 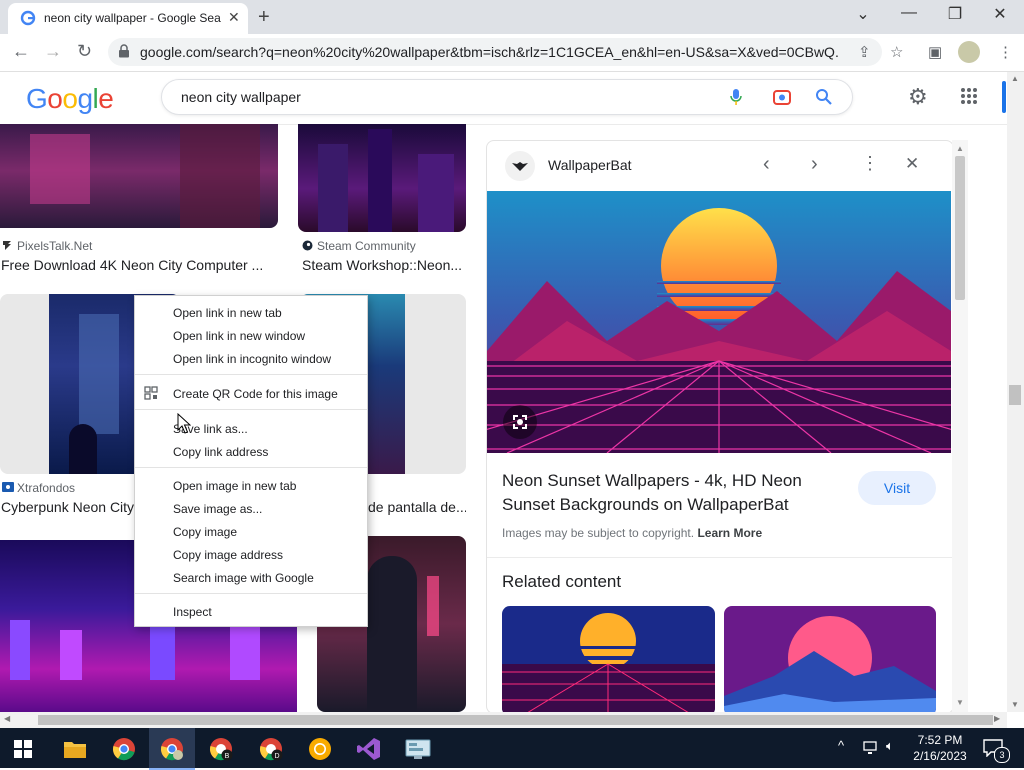 I want to click on profile-avatar, so click(x=969, y=52).